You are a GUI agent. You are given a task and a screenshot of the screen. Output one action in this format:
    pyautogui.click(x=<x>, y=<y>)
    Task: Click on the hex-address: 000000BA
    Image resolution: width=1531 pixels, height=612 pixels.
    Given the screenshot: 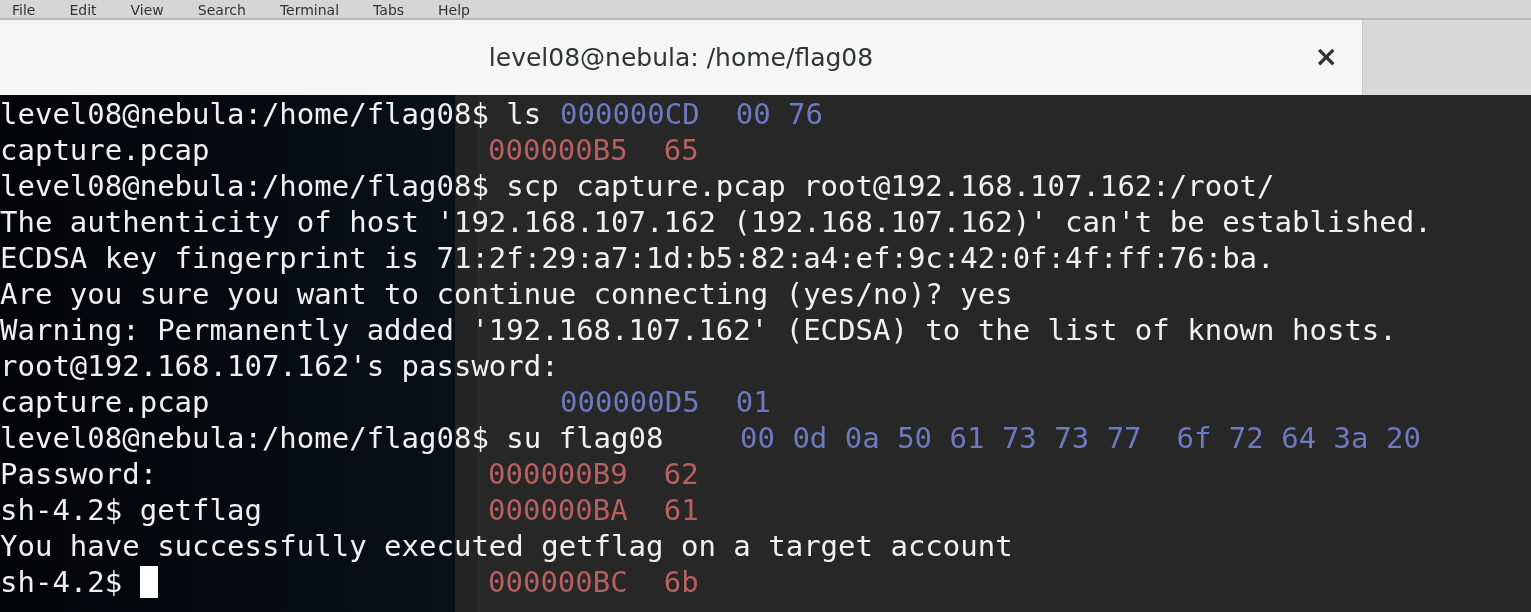 What is the action you would take?
    pyautogui.click(x=558, y=510)
    